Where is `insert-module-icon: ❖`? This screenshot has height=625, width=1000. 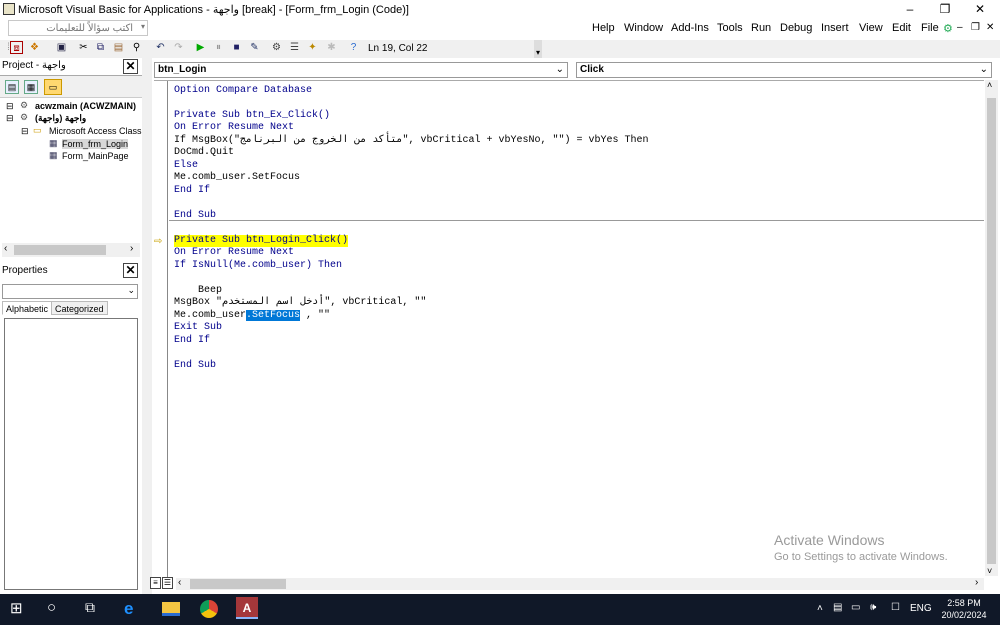
insert-module-icon: ❖ is located at coordinates (34, 47).